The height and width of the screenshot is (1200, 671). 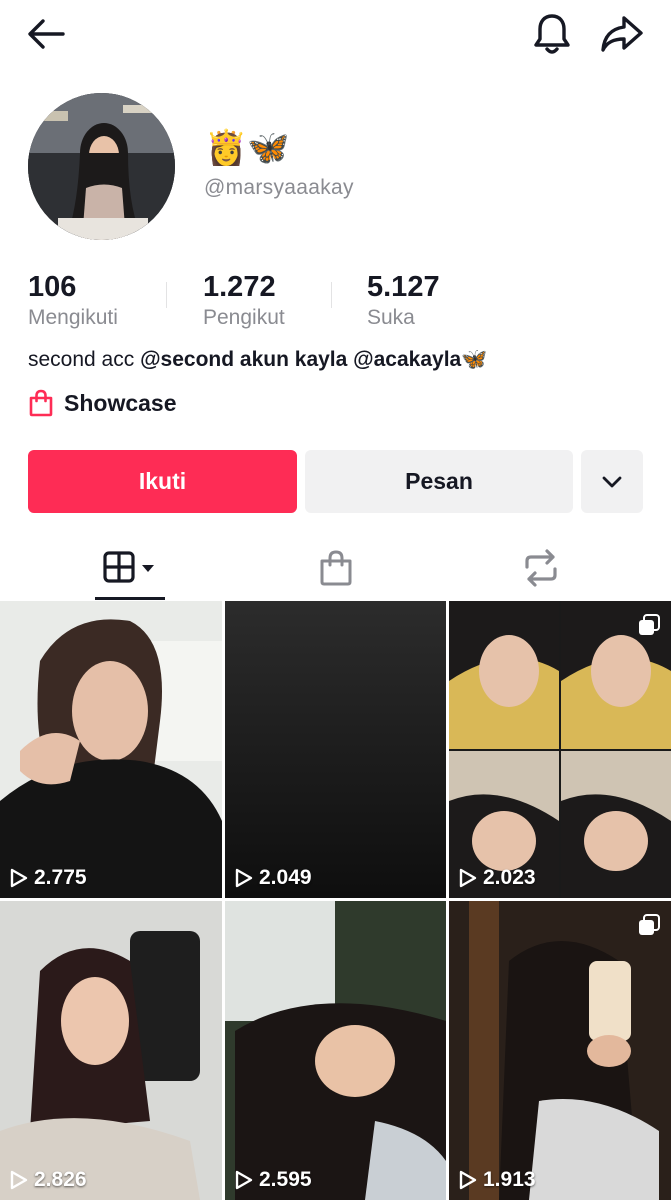 I want to click on tab-shop, so click(x=336, y=568).